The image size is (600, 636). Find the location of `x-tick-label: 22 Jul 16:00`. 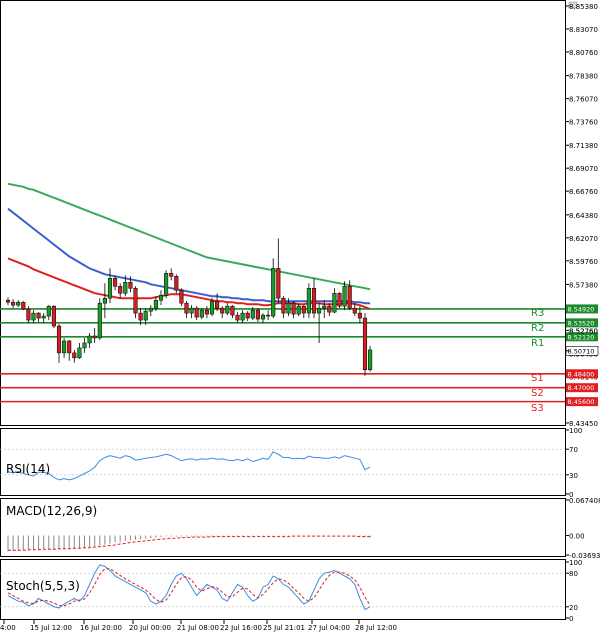

x-tick-label: 22 Jul 16:00 is located at coordinates (241, 628).